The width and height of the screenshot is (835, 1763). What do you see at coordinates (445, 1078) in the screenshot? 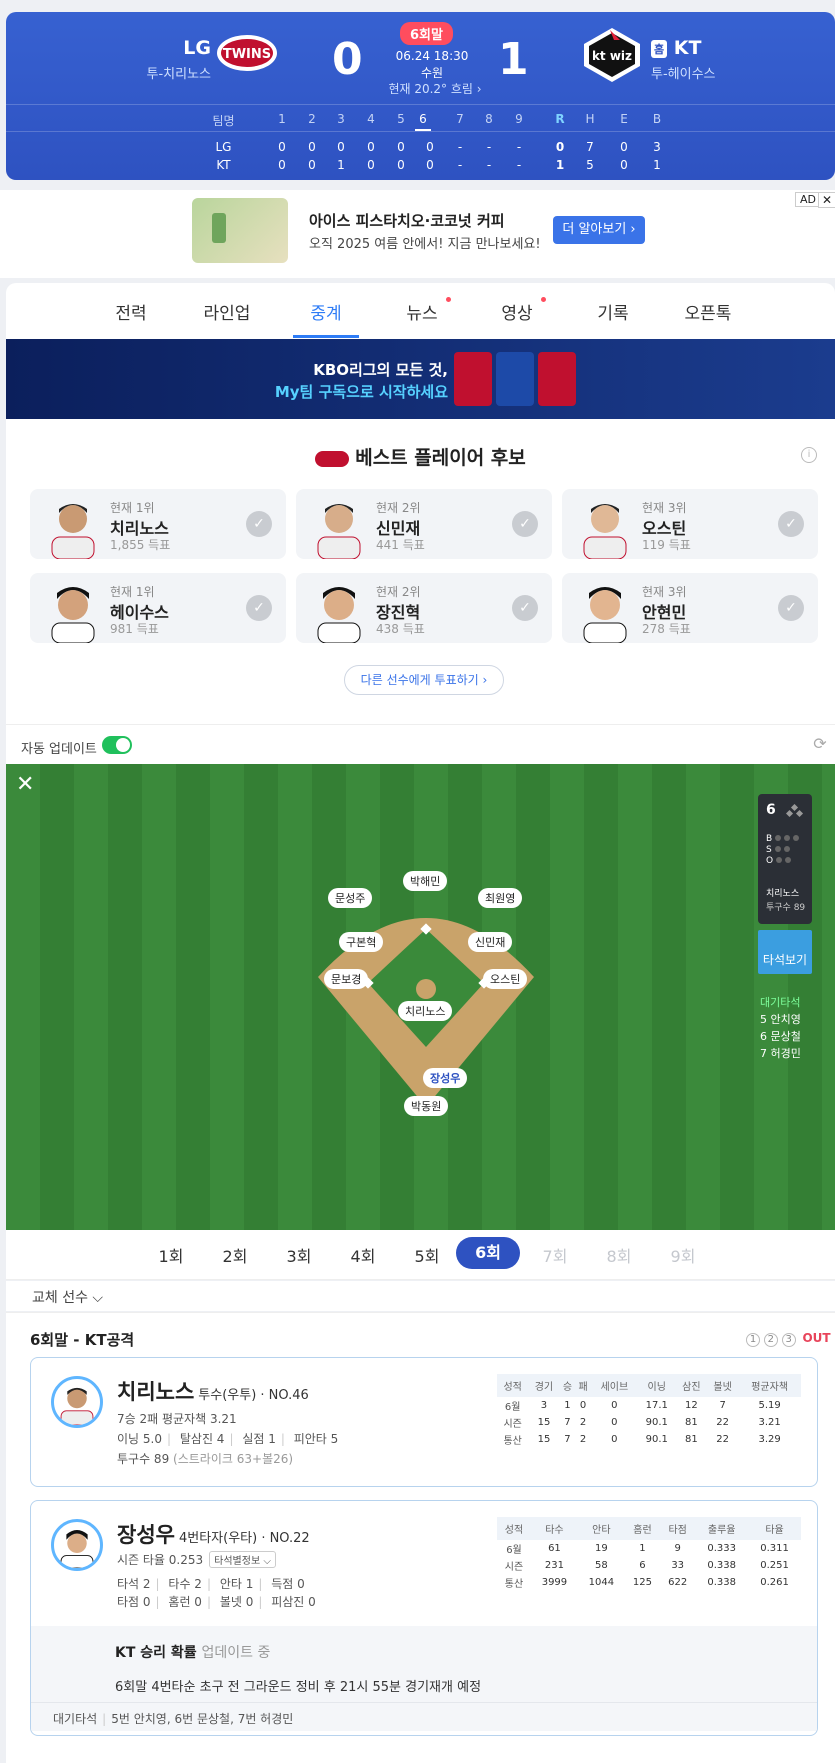
I see `batter-label: 장성우` at bounding box center [445, 1078].